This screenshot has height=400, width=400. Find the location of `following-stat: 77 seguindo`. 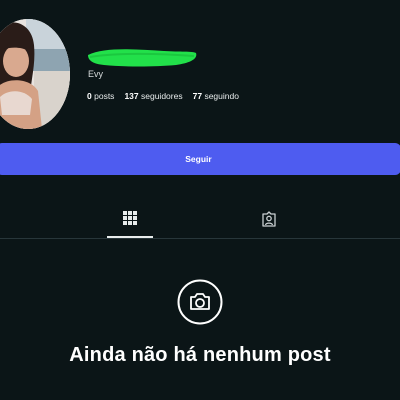

following-stat: 77 seguindo is located at coordinates (216, 96).